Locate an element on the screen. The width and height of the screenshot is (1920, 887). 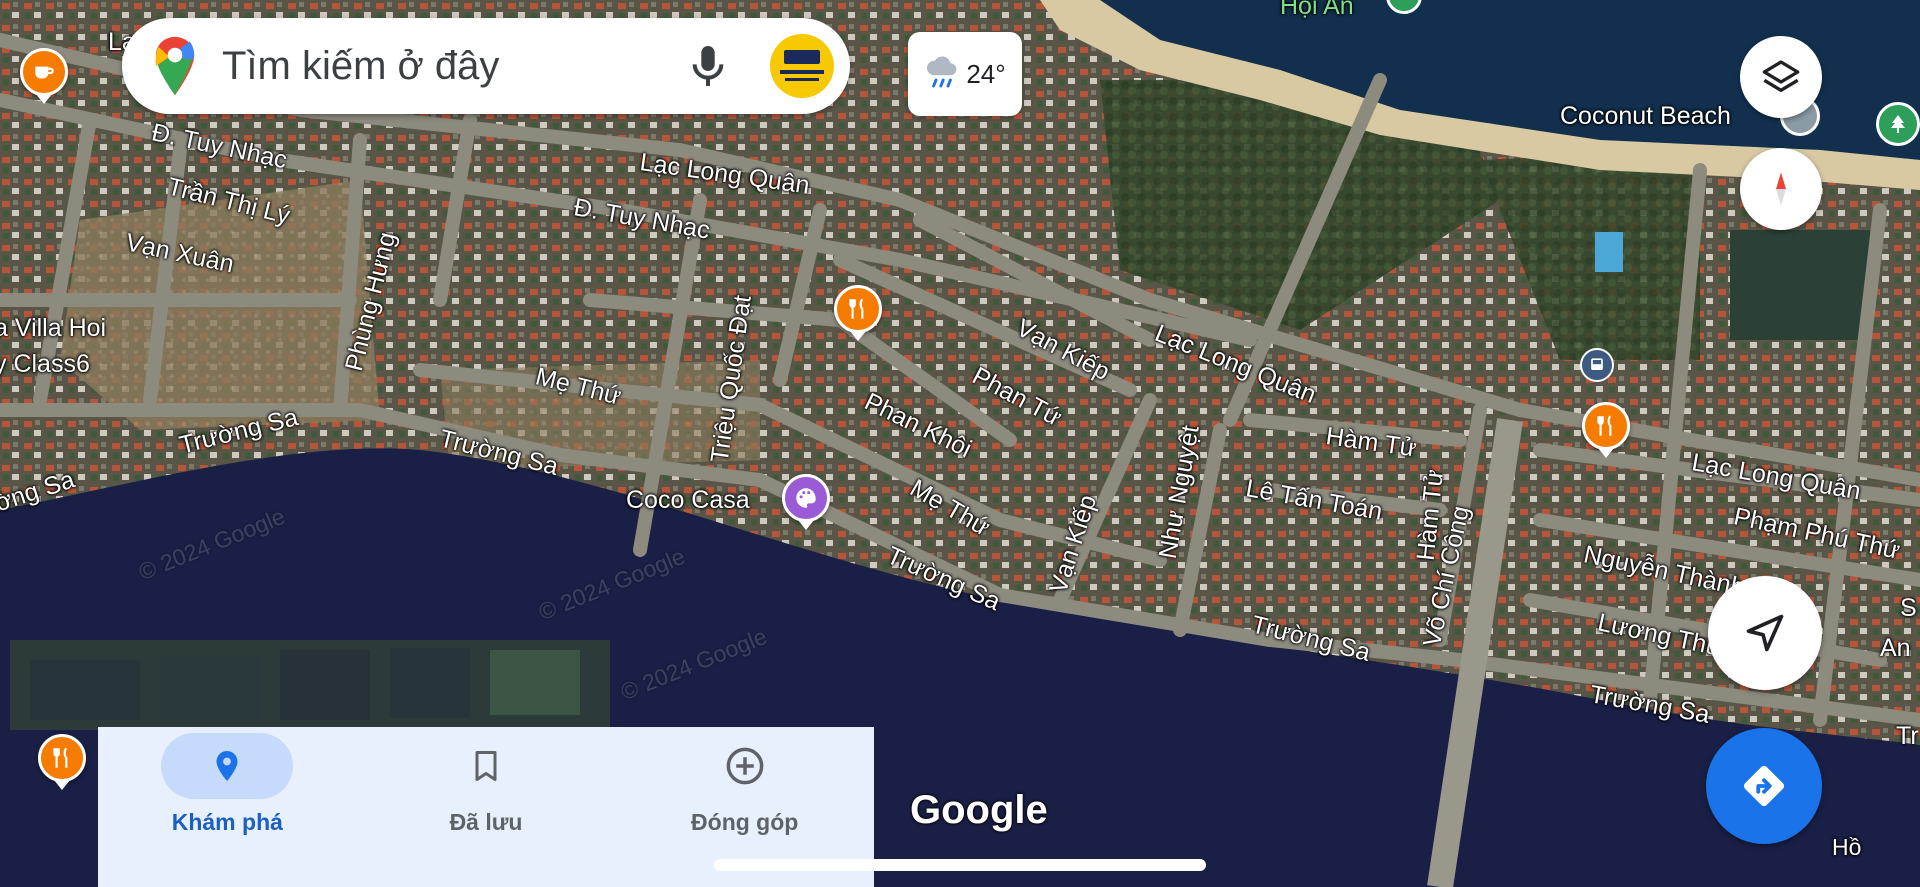
google-watermark: Google is located at coordinates (979, 810).